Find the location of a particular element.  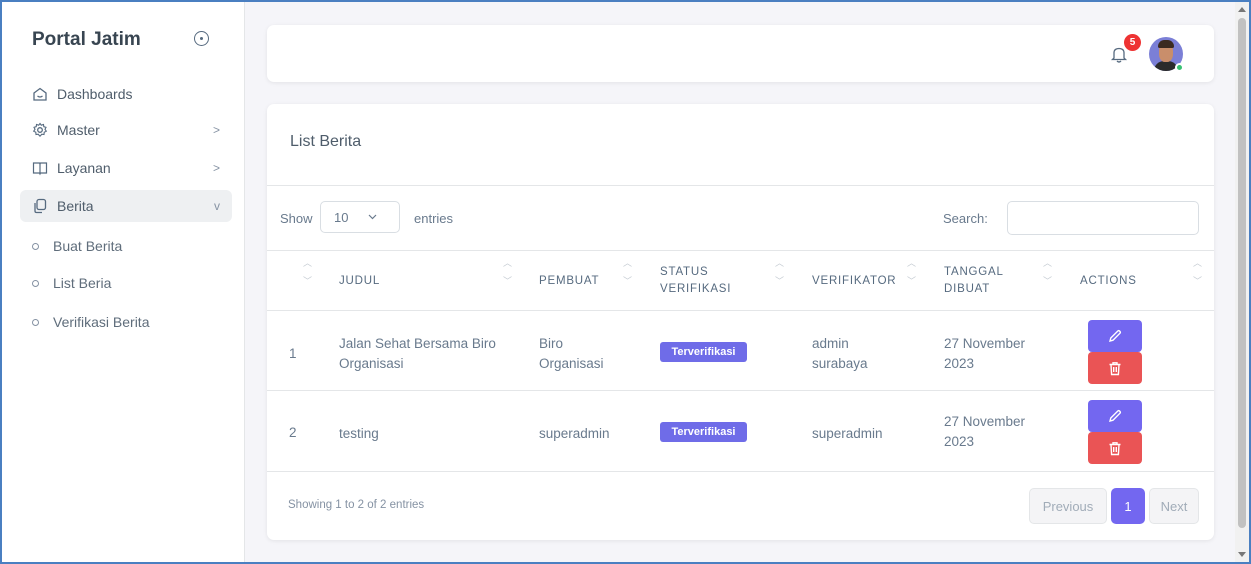

entries-label: entries is located at coordinates (434, 218).